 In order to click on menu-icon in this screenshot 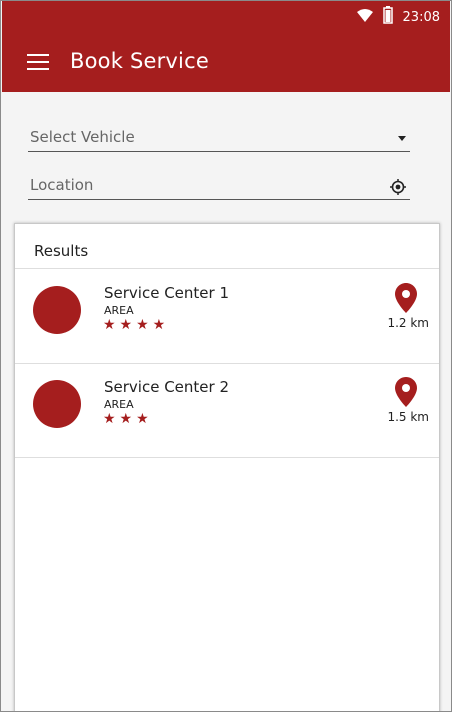, I will do `click(38, 63)`.